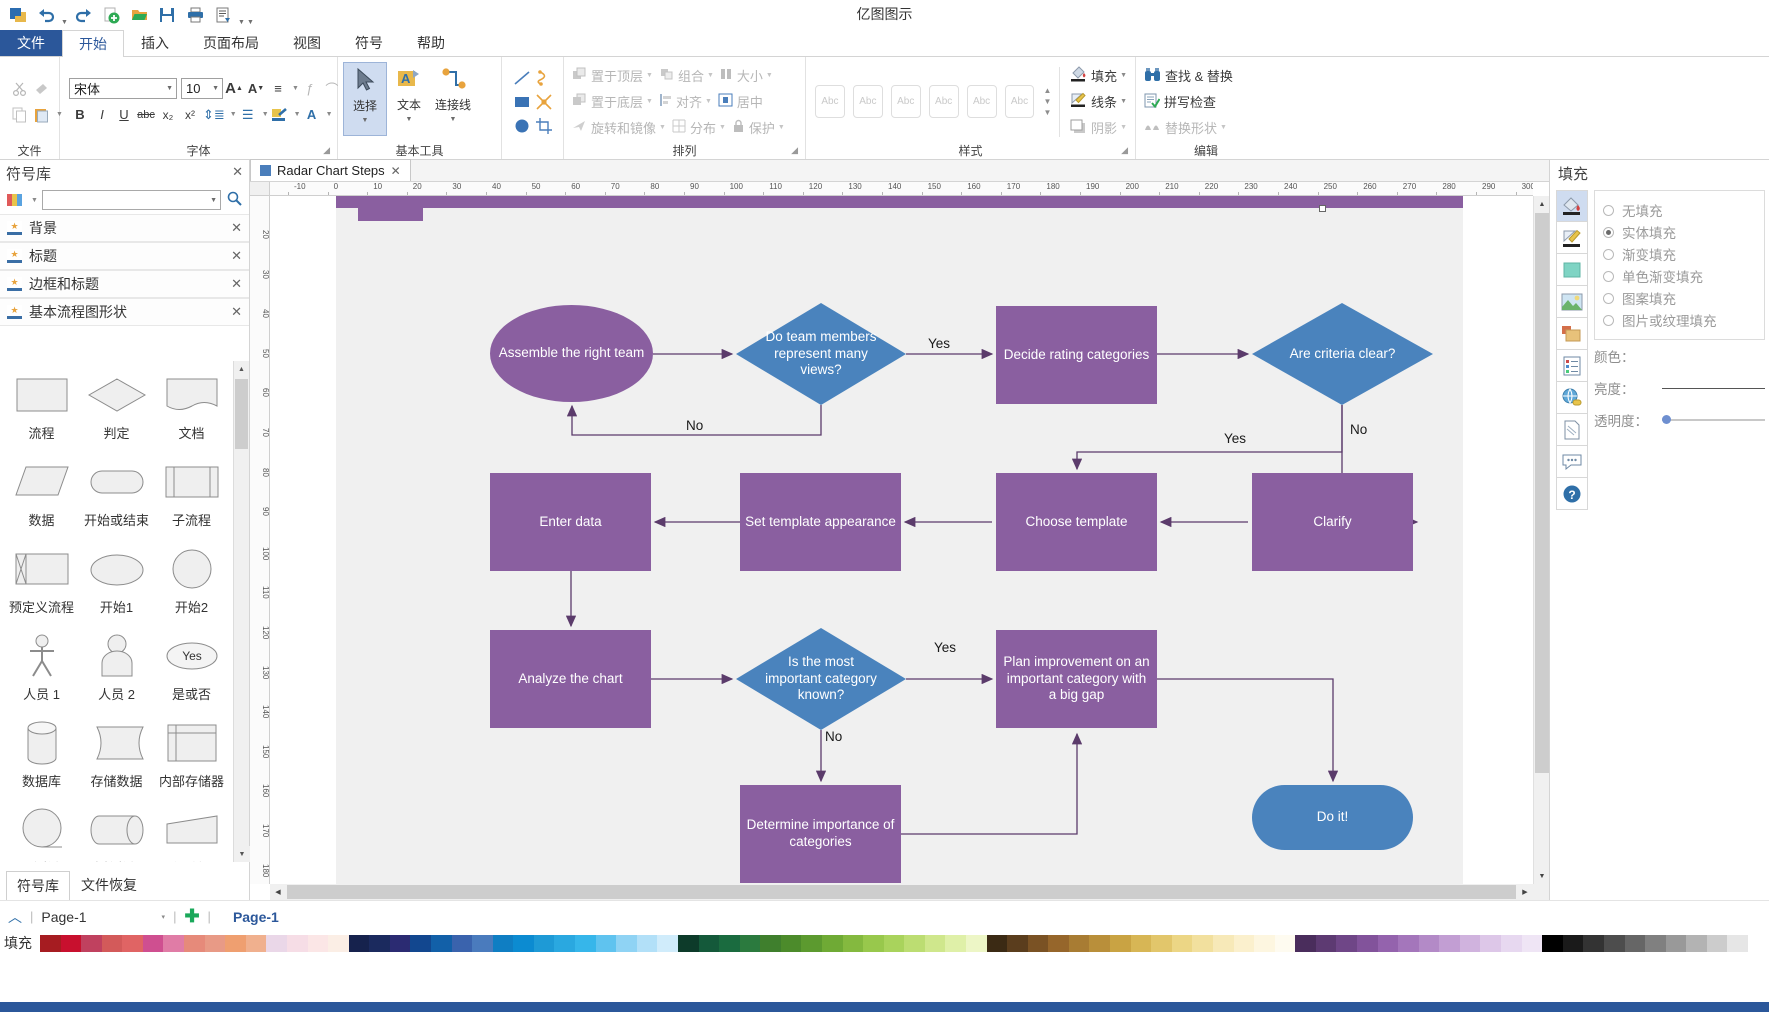 The height and width of the screenshot is (1012, 1769). I want to click on superscript-button: x², so click(190, 115).